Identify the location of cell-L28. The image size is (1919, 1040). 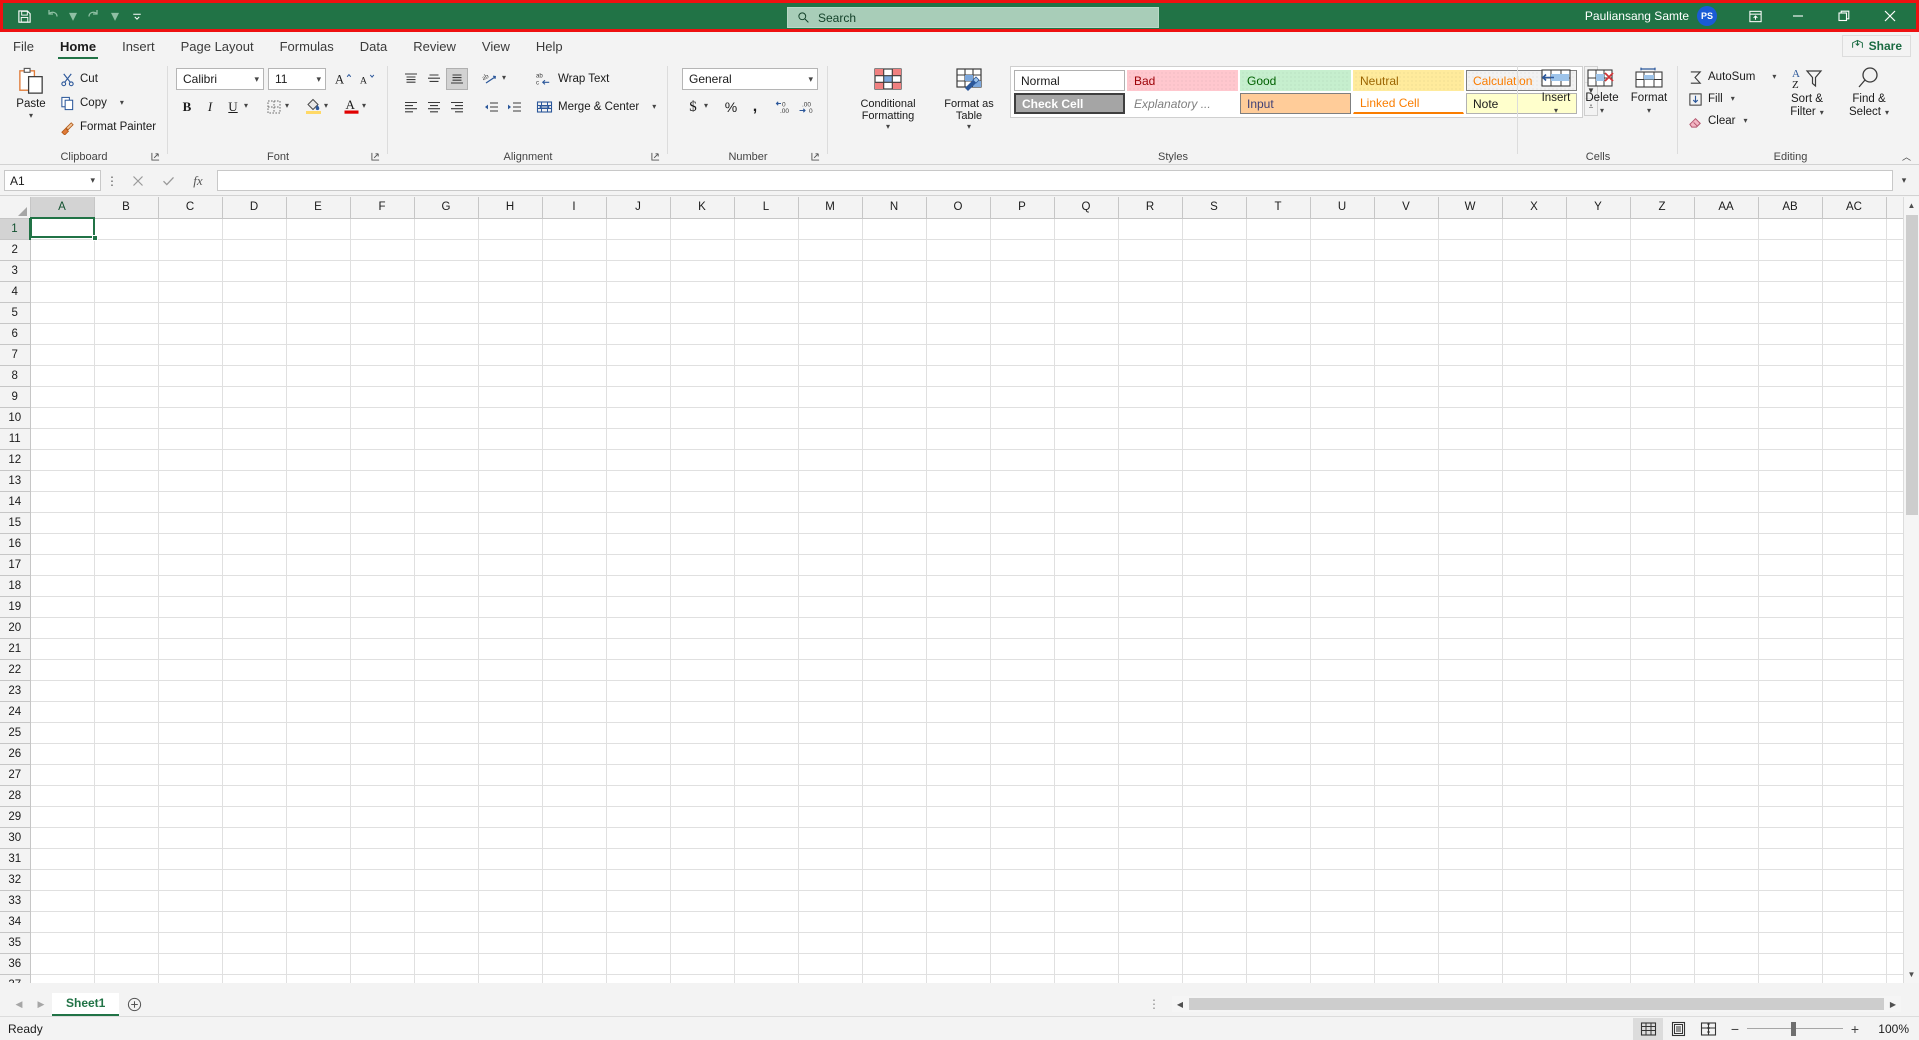
(766, 796).